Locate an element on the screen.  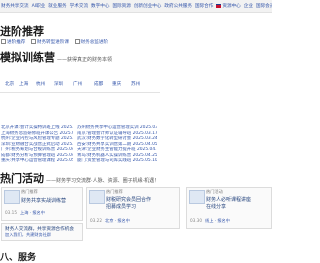
advanced-link-2: 财务转型进阶课 is located at coordinates (50, 42).